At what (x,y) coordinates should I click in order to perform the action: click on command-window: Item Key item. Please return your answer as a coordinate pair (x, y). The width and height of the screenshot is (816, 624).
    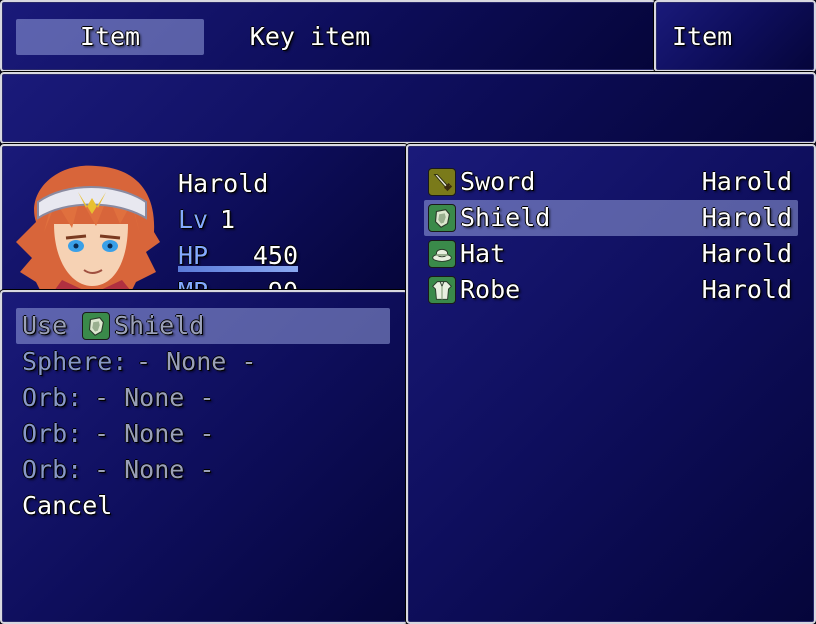
    Looking at the image, I should click on (328, 36).